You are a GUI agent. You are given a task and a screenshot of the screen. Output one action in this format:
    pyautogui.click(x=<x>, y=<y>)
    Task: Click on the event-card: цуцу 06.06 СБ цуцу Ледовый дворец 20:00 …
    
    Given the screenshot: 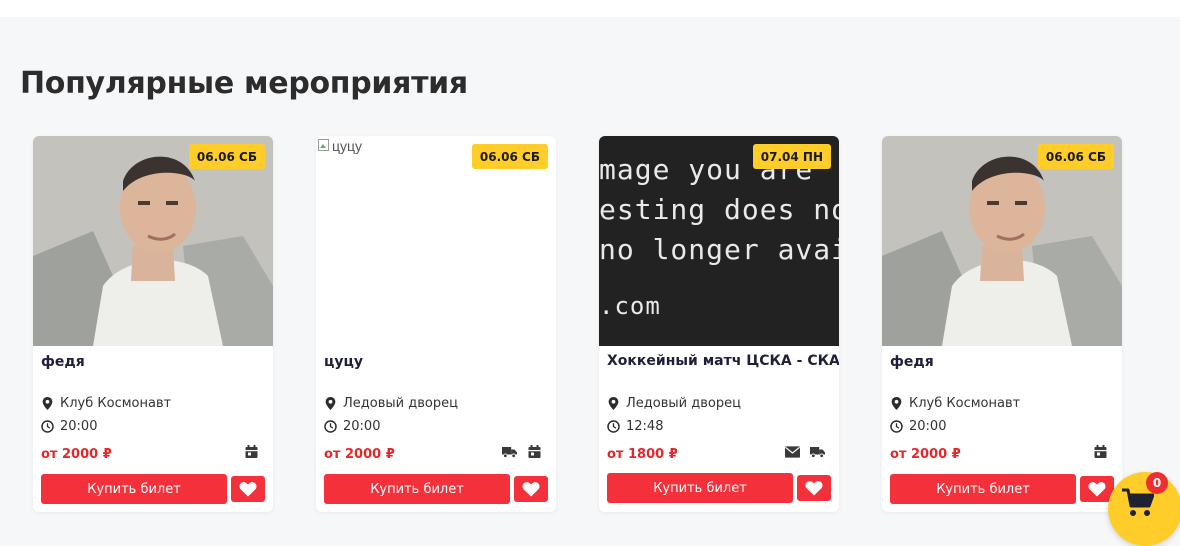 What is the action you would take?
    pyautogui.click(x=436, y=324)
    